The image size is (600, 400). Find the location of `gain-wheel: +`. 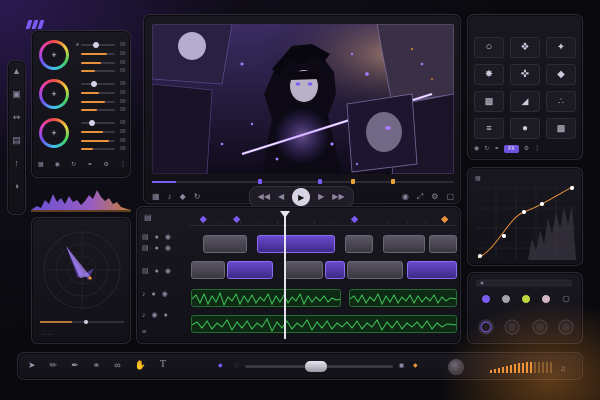

gain-wheel: + is located at coordinates (54, 133).